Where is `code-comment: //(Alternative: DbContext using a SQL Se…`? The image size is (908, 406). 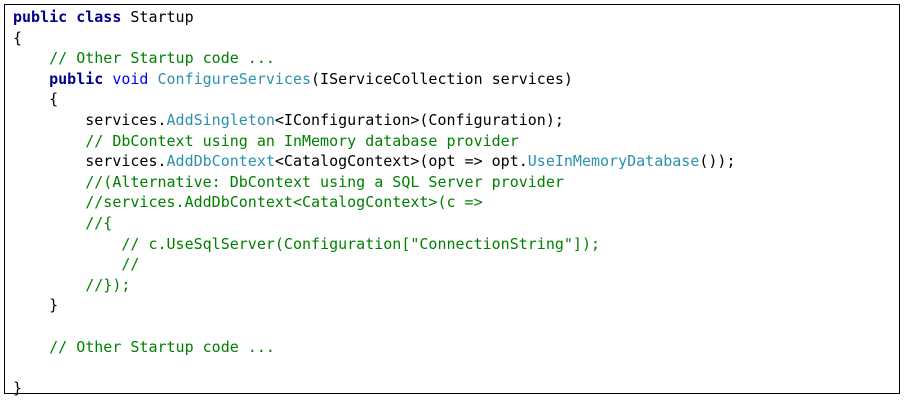
code-comment: //(Alternative: DbContext using a SQL Se… is located at coordinates (324, 181).